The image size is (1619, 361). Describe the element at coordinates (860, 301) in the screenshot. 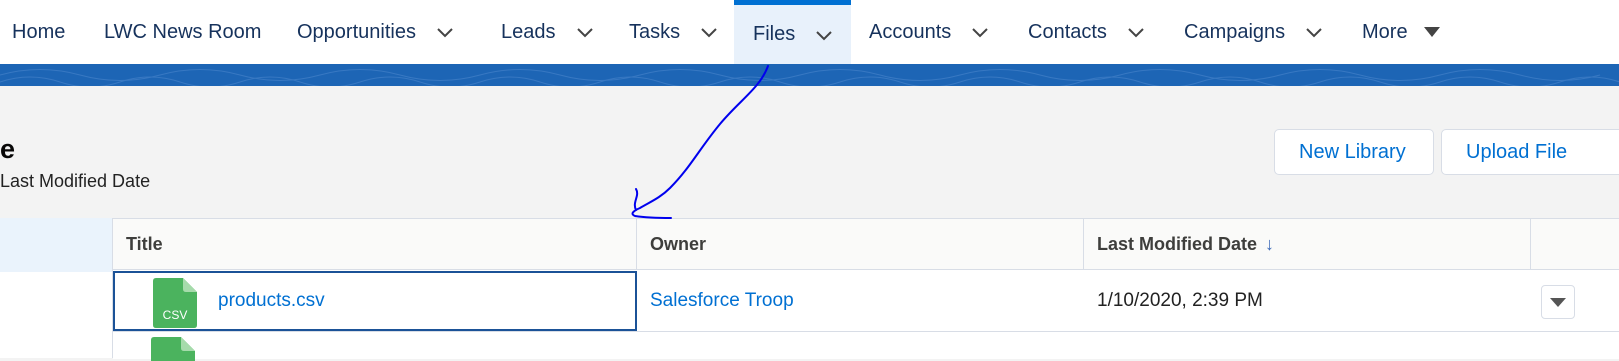

I see `owner-cell: Salesforce Troop` at that location.